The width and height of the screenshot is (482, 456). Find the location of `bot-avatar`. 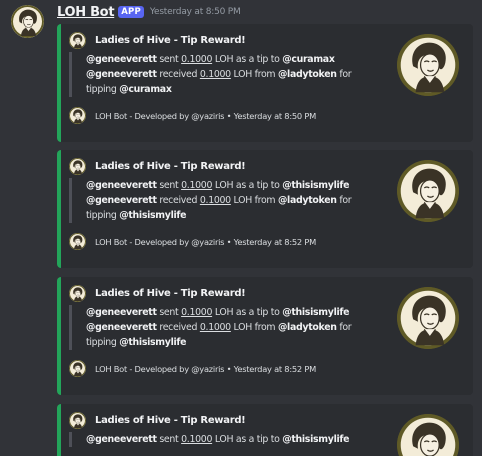

bot-avatar is located at coordinates (27, 21).